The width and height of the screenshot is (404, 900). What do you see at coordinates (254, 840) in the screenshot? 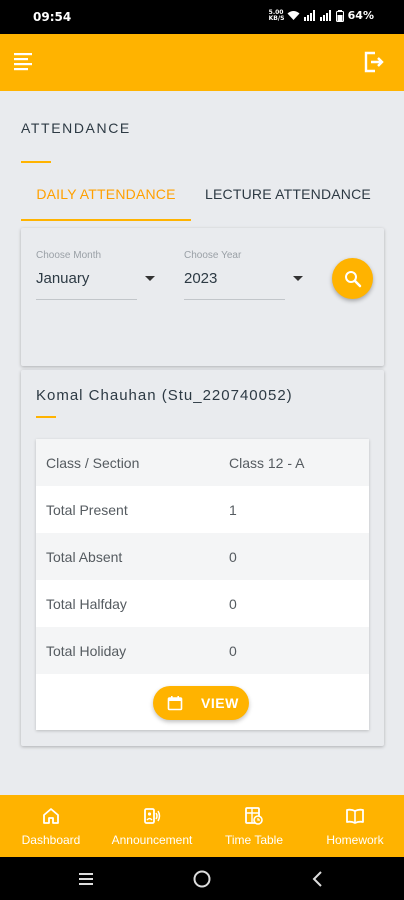
I see `nav-label: Time Table` at bounding box center [254, 840].